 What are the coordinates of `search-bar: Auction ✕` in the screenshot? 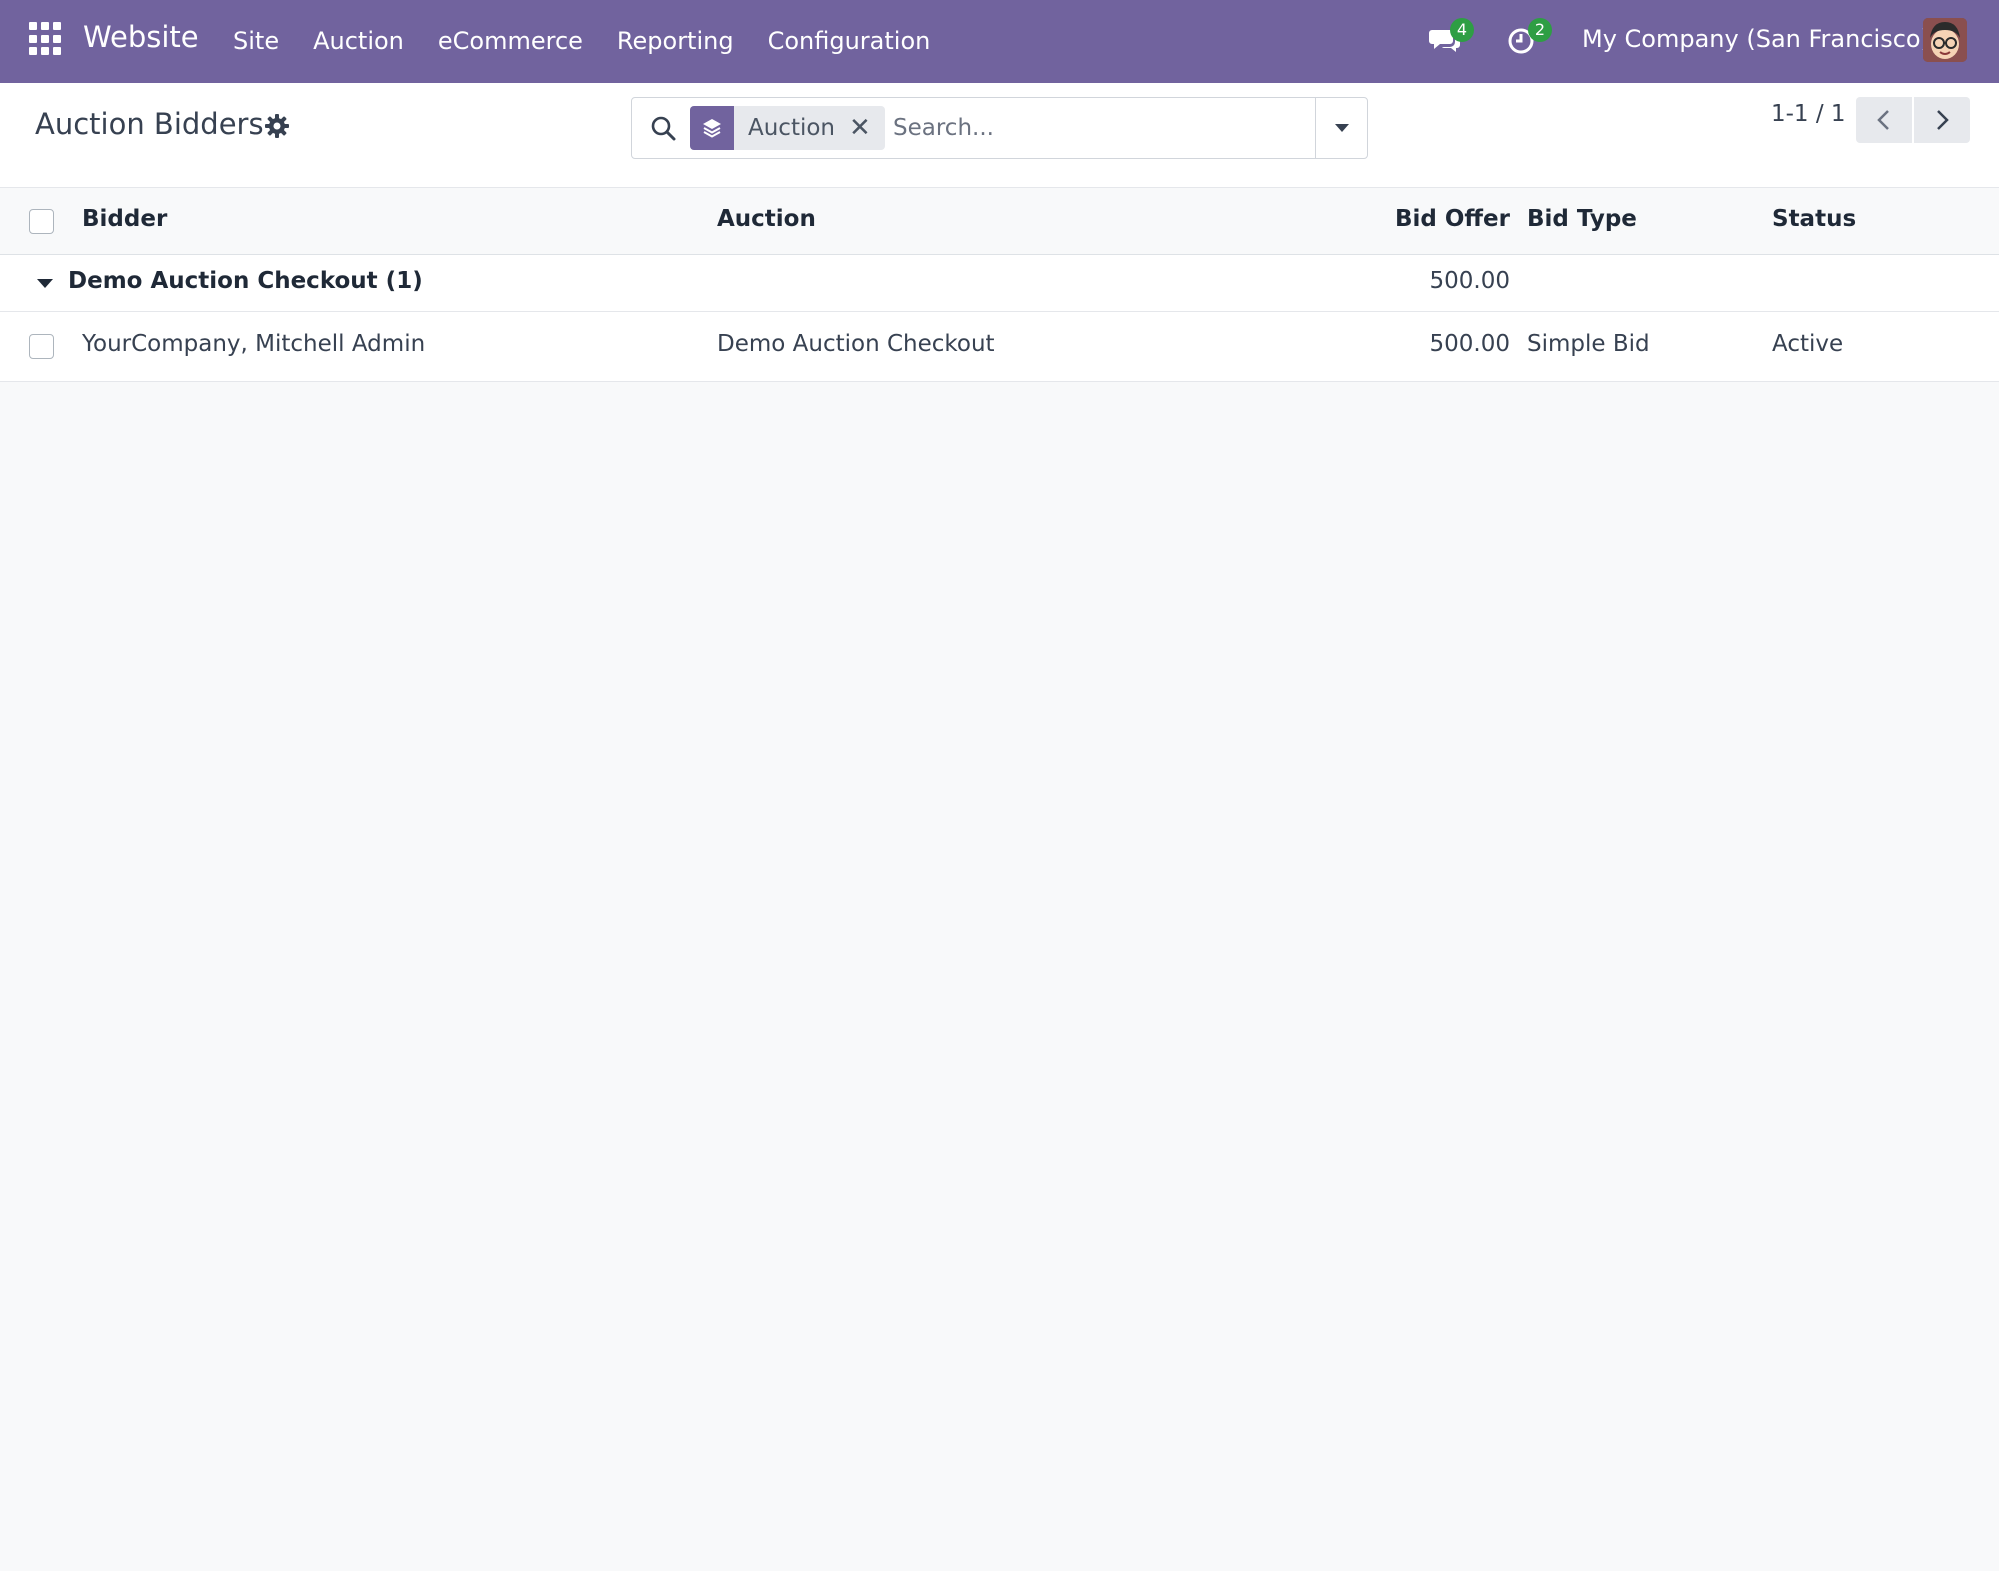 It's located at (999, 128).